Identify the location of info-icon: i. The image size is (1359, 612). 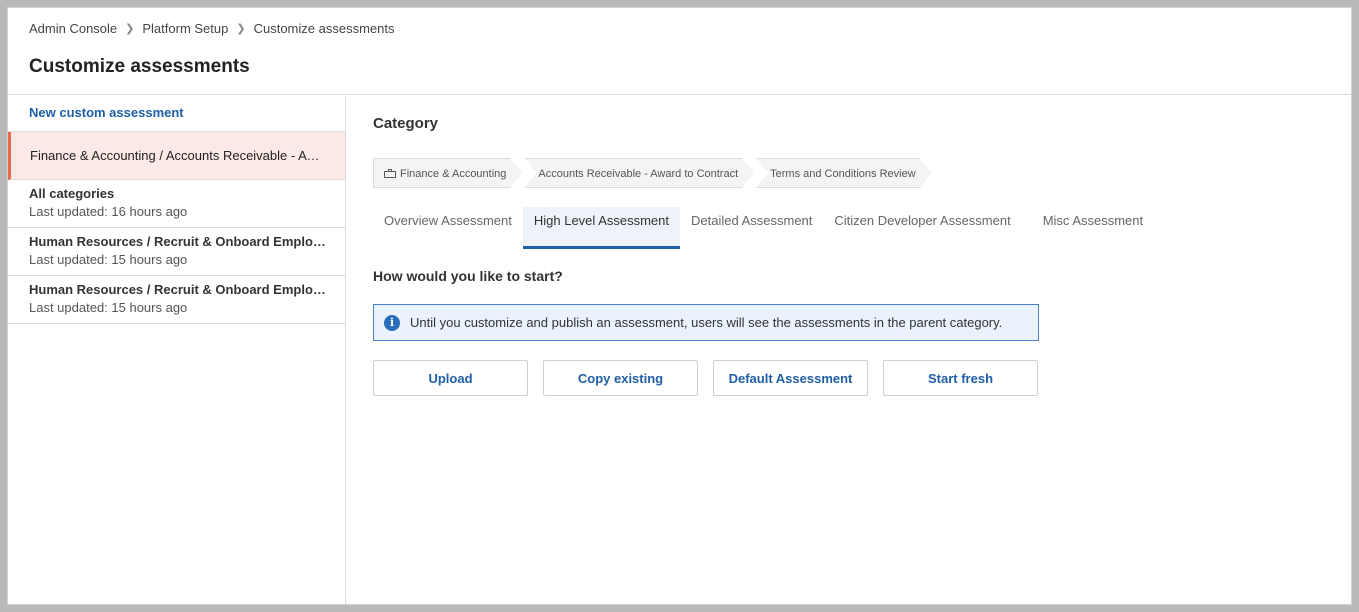
(392, 322).